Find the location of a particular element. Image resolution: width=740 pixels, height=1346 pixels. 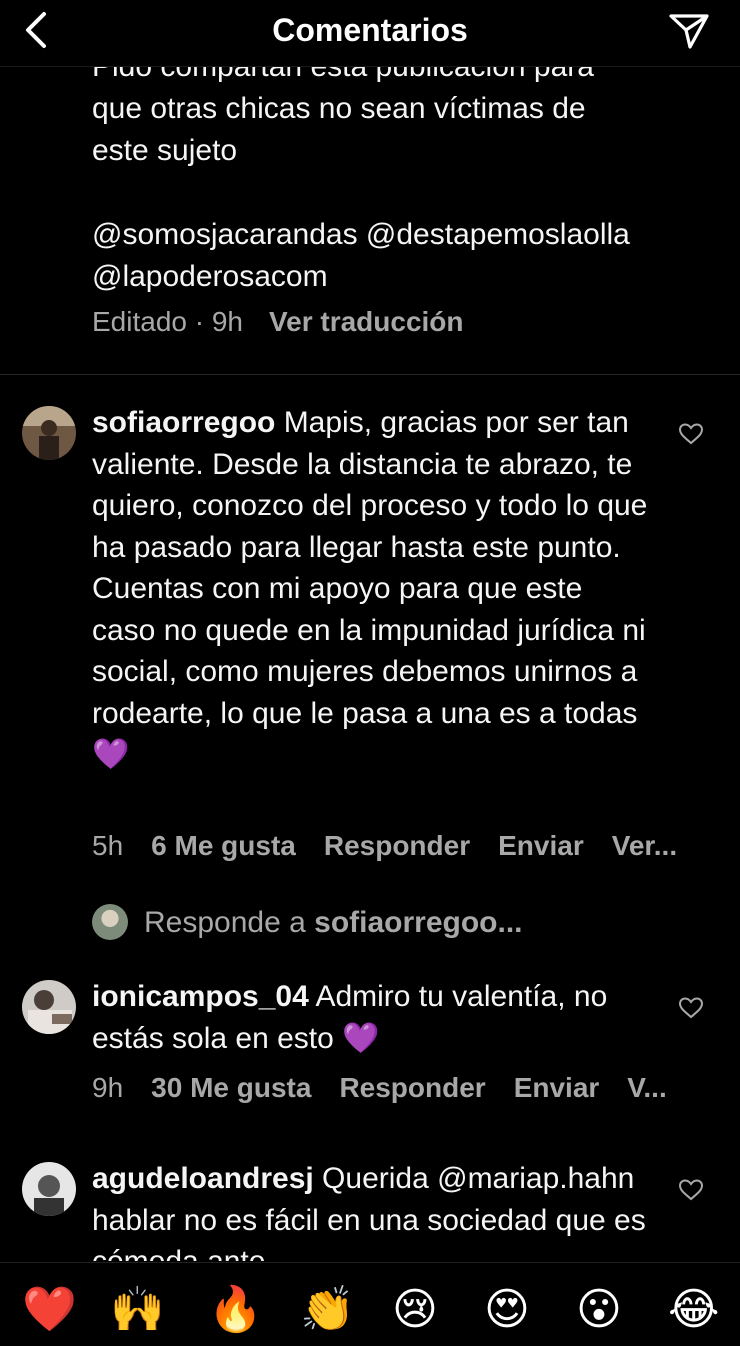

fire-emoji-button: 🔥 is located at coordinates (235, 1310).